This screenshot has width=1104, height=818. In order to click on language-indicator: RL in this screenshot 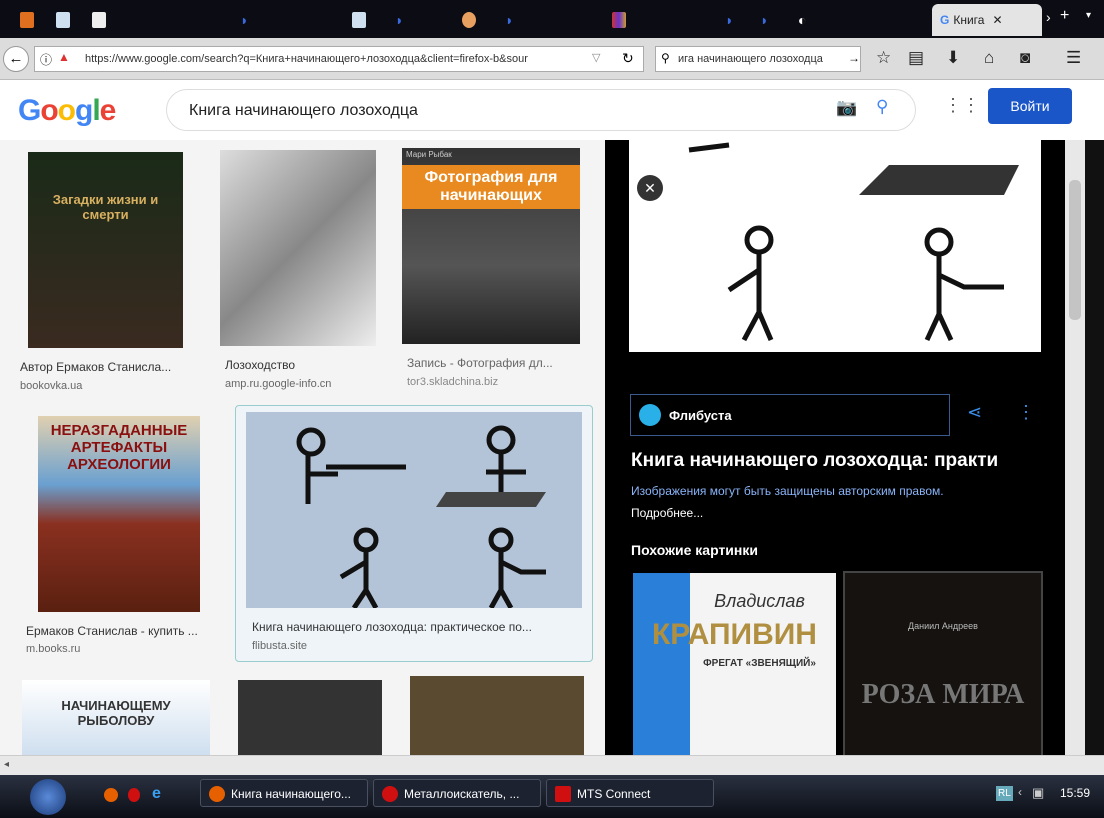, I will do `click(1004, 793)`.